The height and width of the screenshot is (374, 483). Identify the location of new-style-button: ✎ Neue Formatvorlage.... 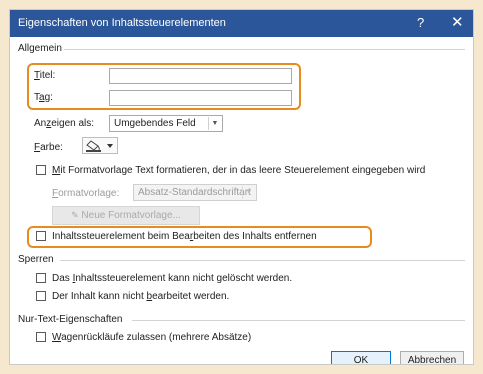
(126, 215).